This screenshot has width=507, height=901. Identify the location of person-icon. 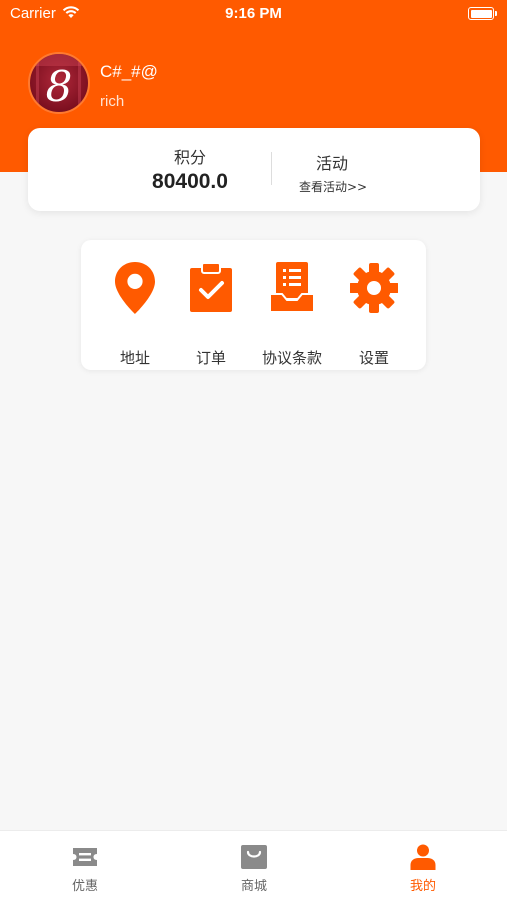
(423, 857).